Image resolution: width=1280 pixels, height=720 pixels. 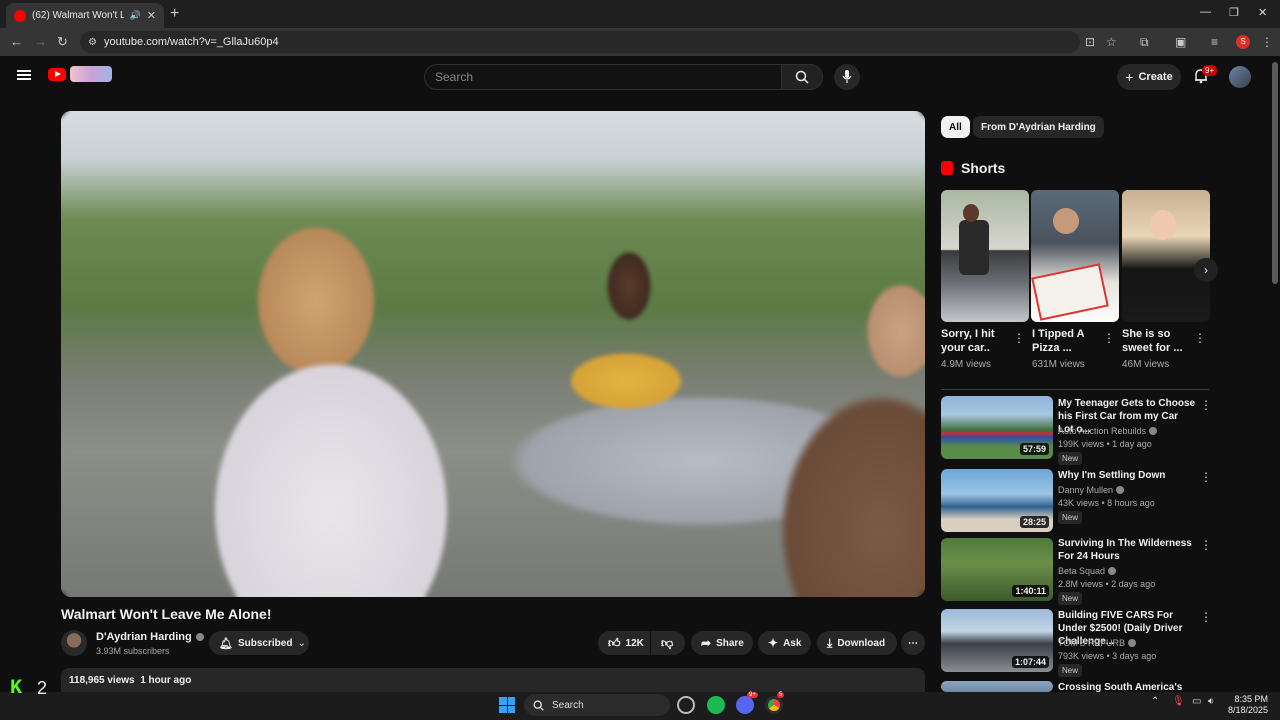 I want to click on shorts-next-button: ›, so click(x=1206, y=270).